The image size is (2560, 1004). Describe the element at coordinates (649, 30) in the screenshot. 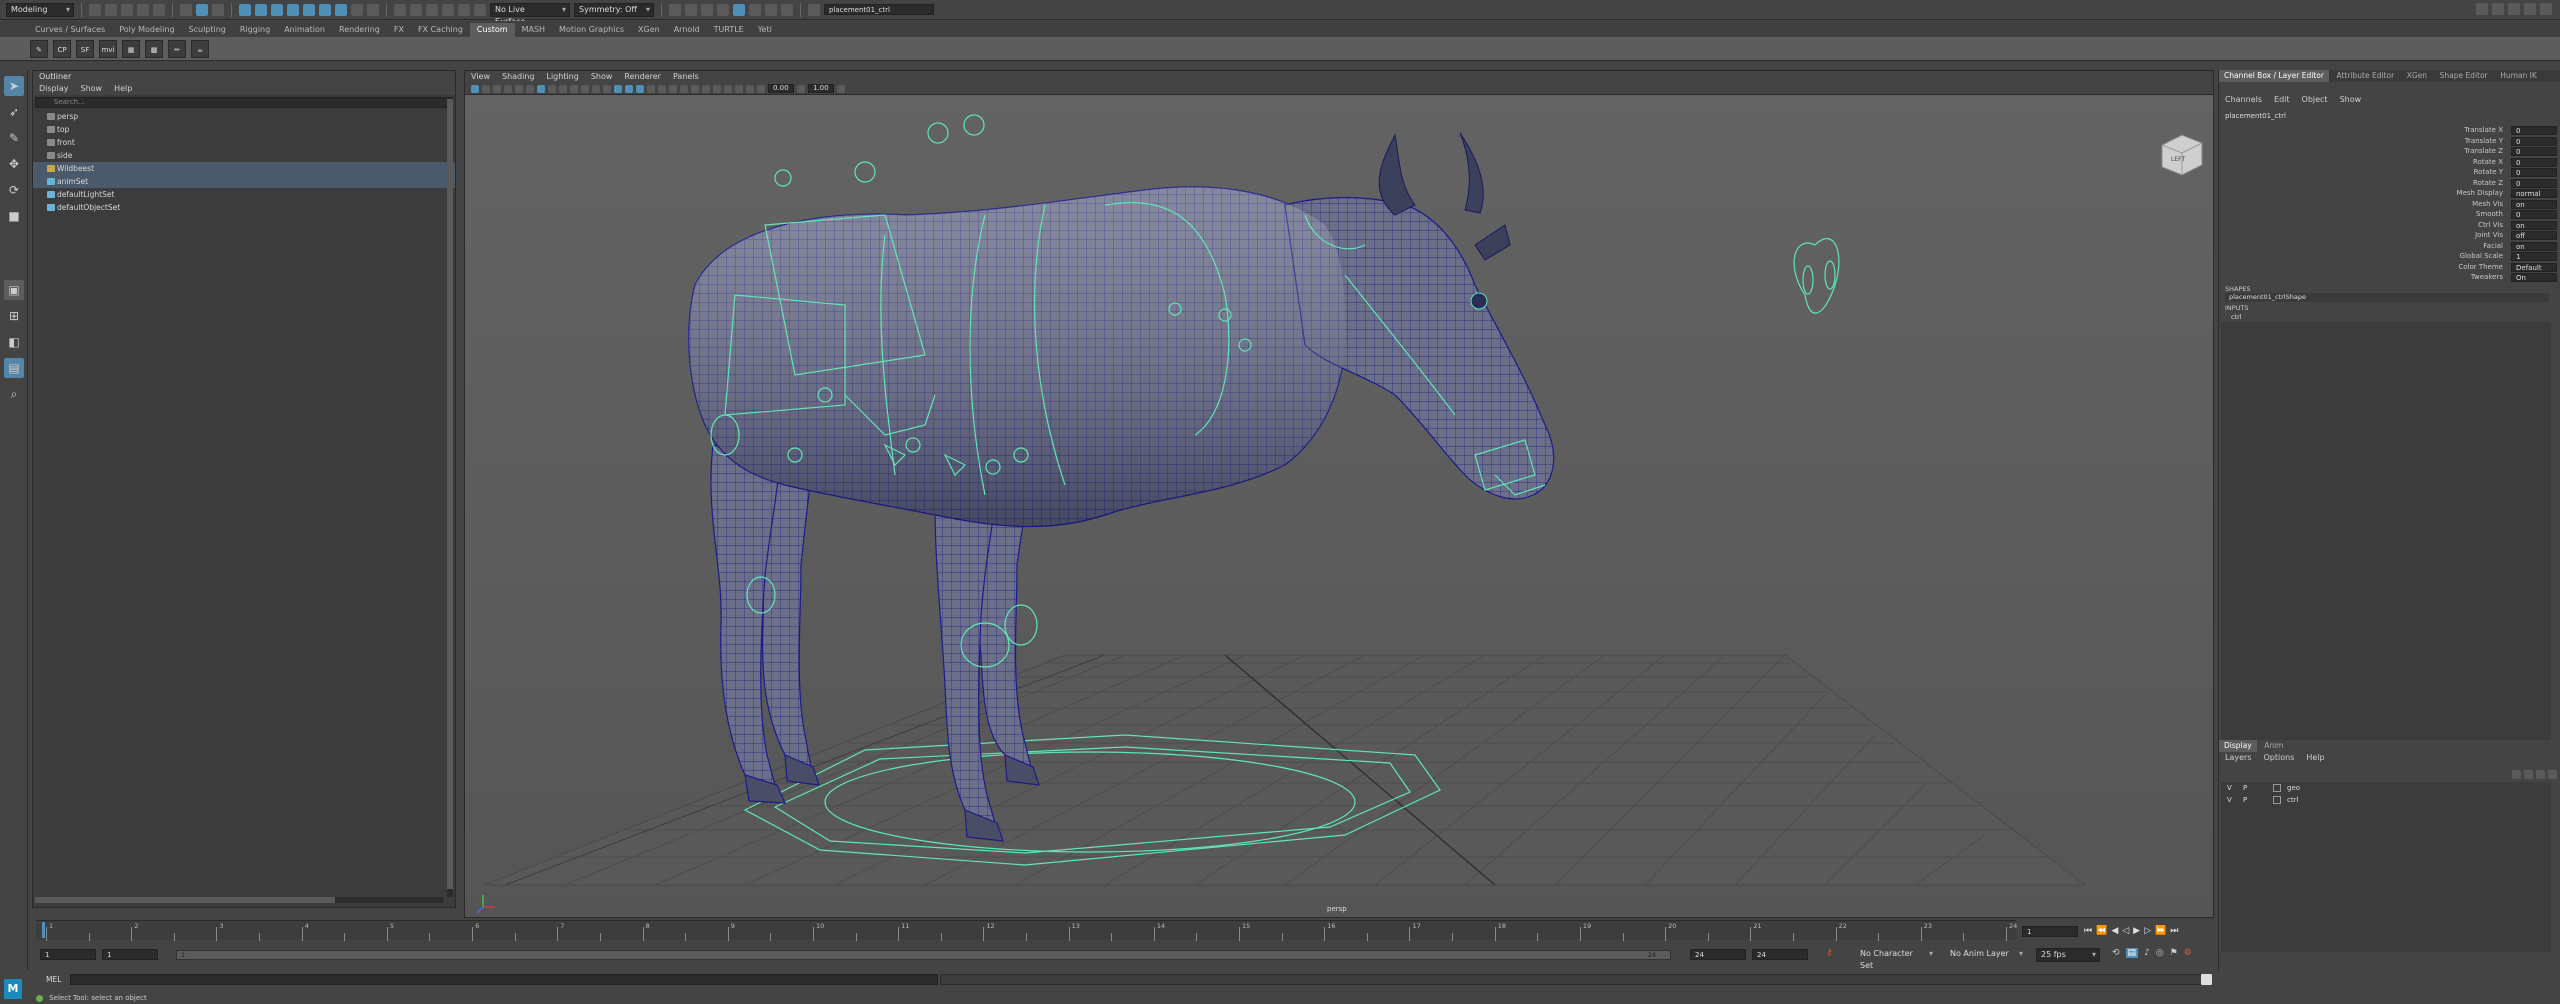

I see `shelf-tab-xgen: XGen` at that location.